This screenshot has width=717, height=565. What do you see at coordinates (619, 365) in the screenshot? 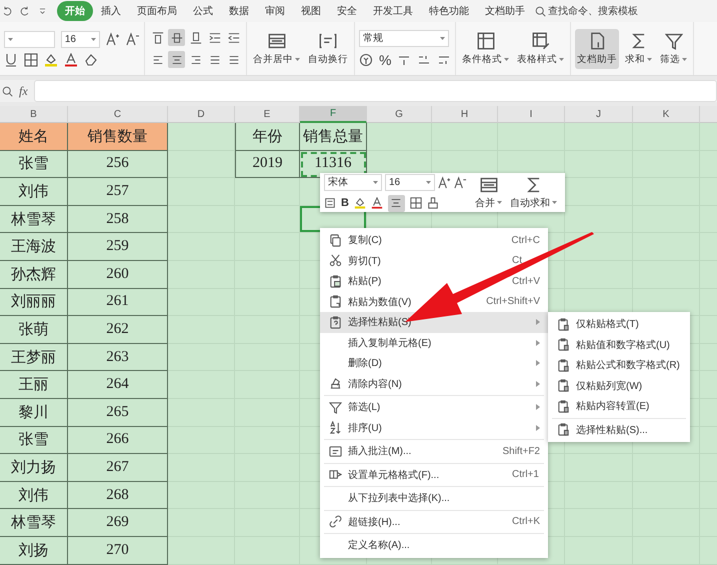
I see `menu-item: 粘贴公式和数字格式(R)` at bounding box center [619, 365].